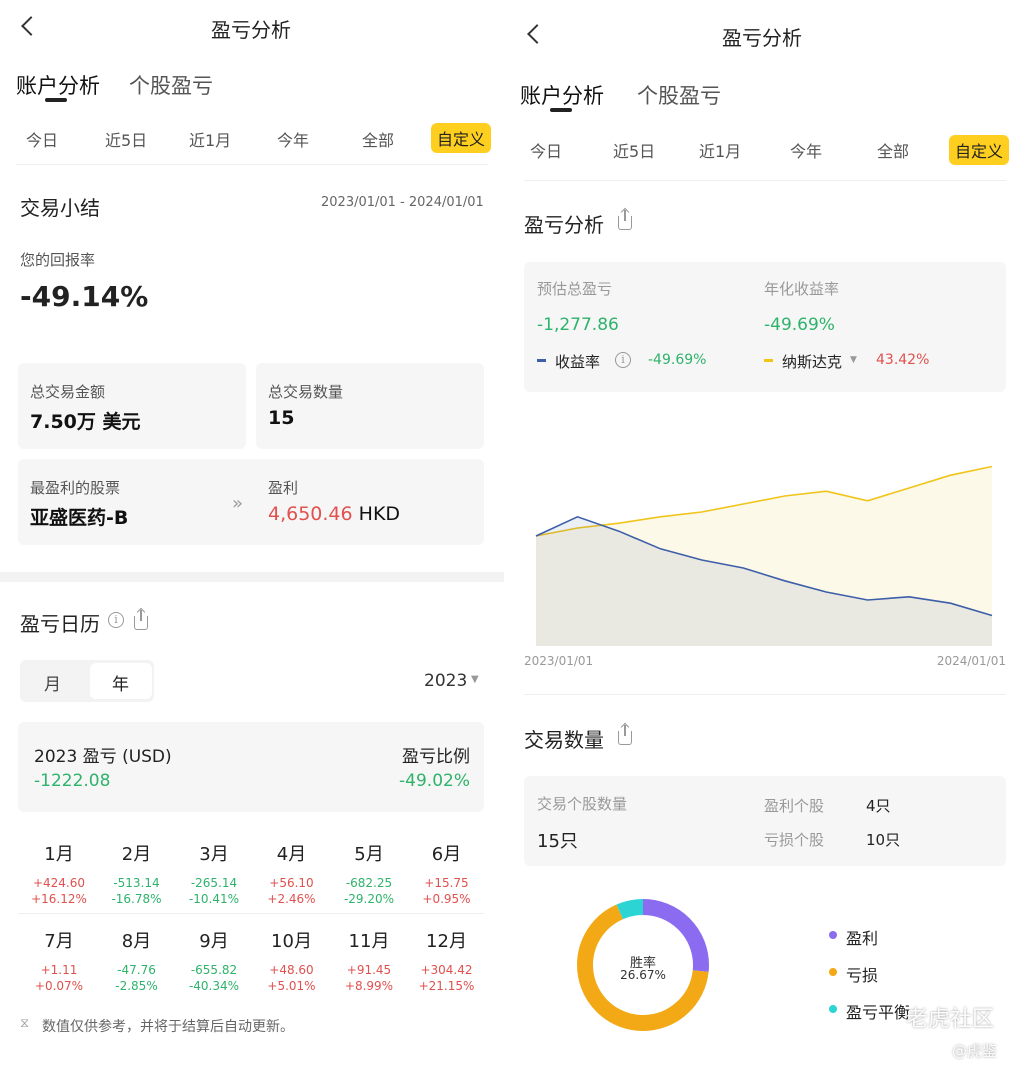  What do you see at coordinates (137, 873) in the screenshot?
I see `month-cell: 2月 -513.14 -16.78%` at bounding box center [137, 873].